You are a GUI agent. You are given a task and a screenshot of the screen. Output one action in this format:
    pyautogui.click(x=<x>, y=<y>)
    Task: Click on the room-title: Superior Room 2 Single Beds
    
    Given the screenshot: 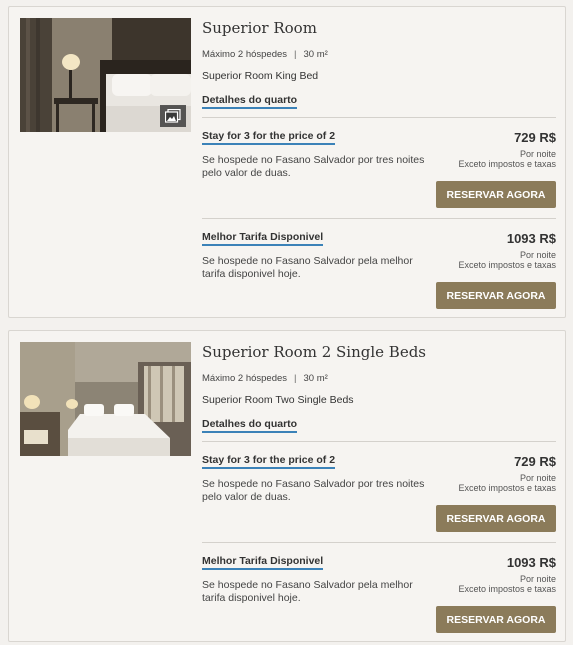 What is the action you would take?
    pyautogui.click(x=314, y=352)
    